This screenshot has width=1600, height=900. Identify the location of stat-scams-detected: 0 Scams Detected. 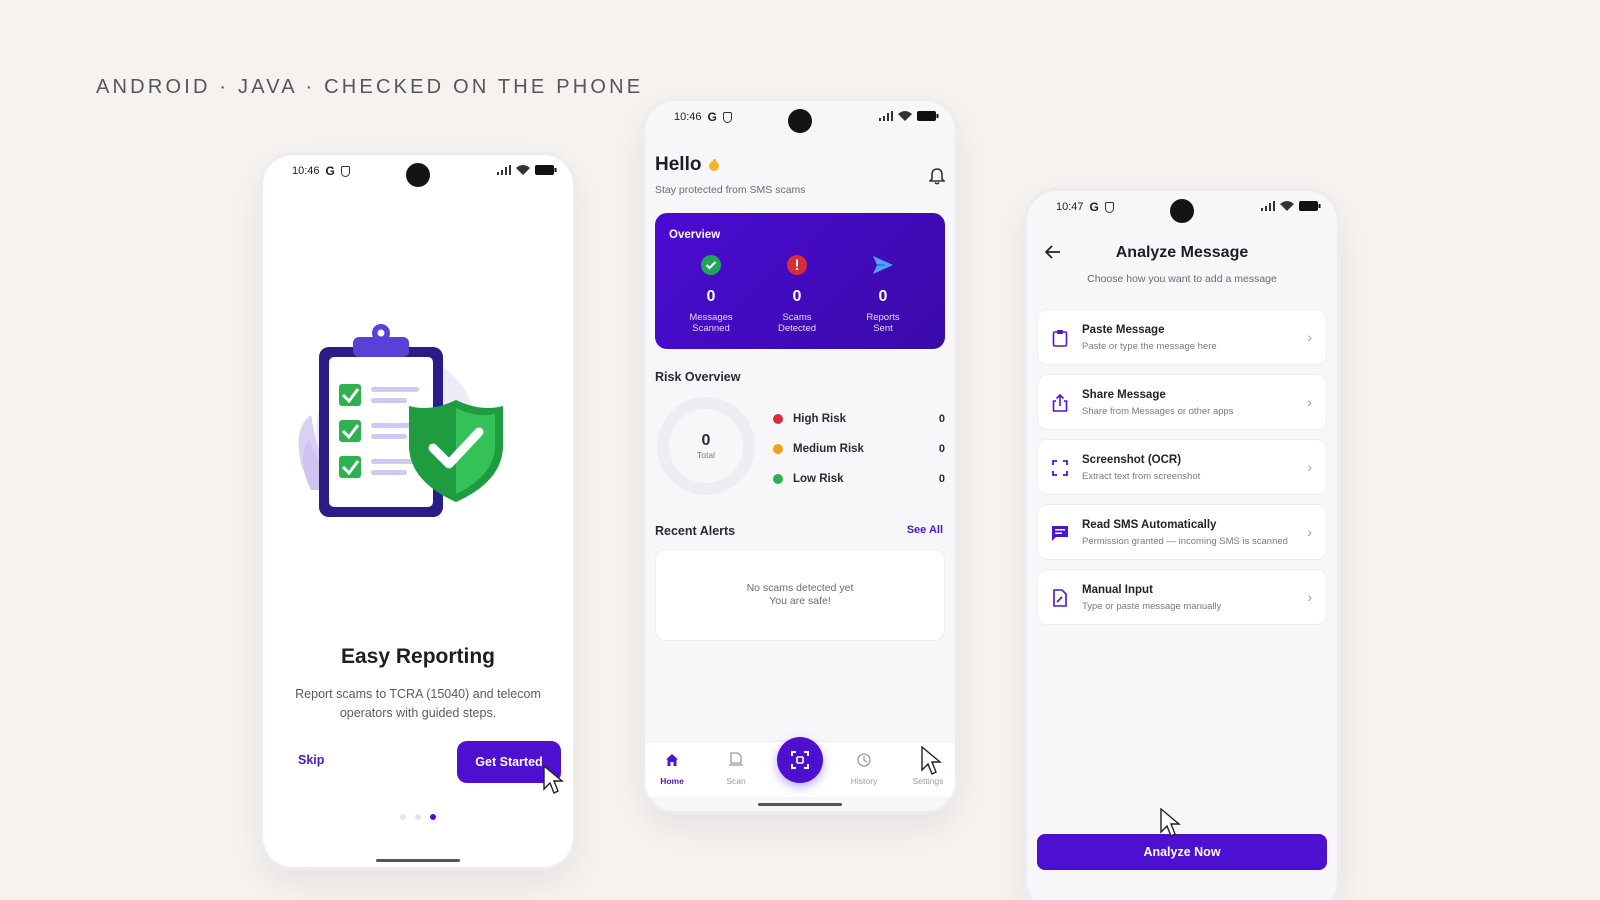
(797, 294).